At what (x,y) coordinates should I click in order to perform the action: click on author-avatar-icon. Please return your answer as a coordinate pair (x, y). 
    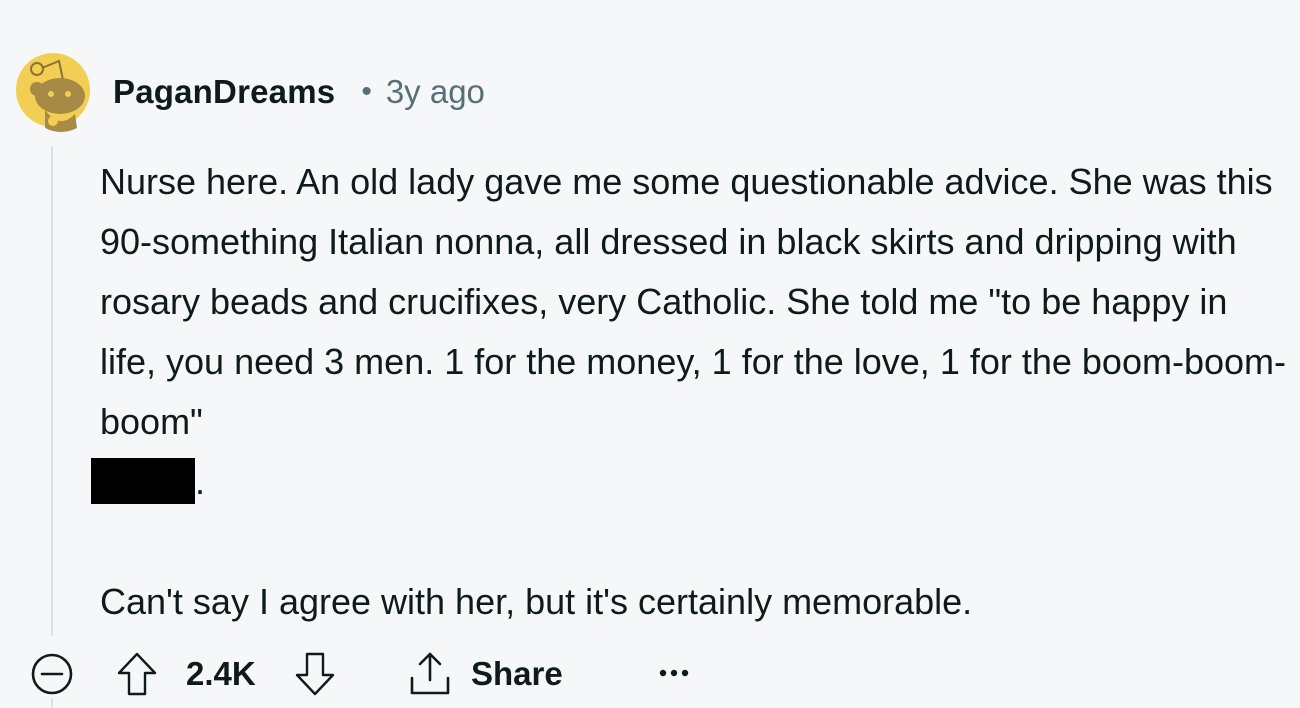
    Looking at the image, I should click on (53, 90).